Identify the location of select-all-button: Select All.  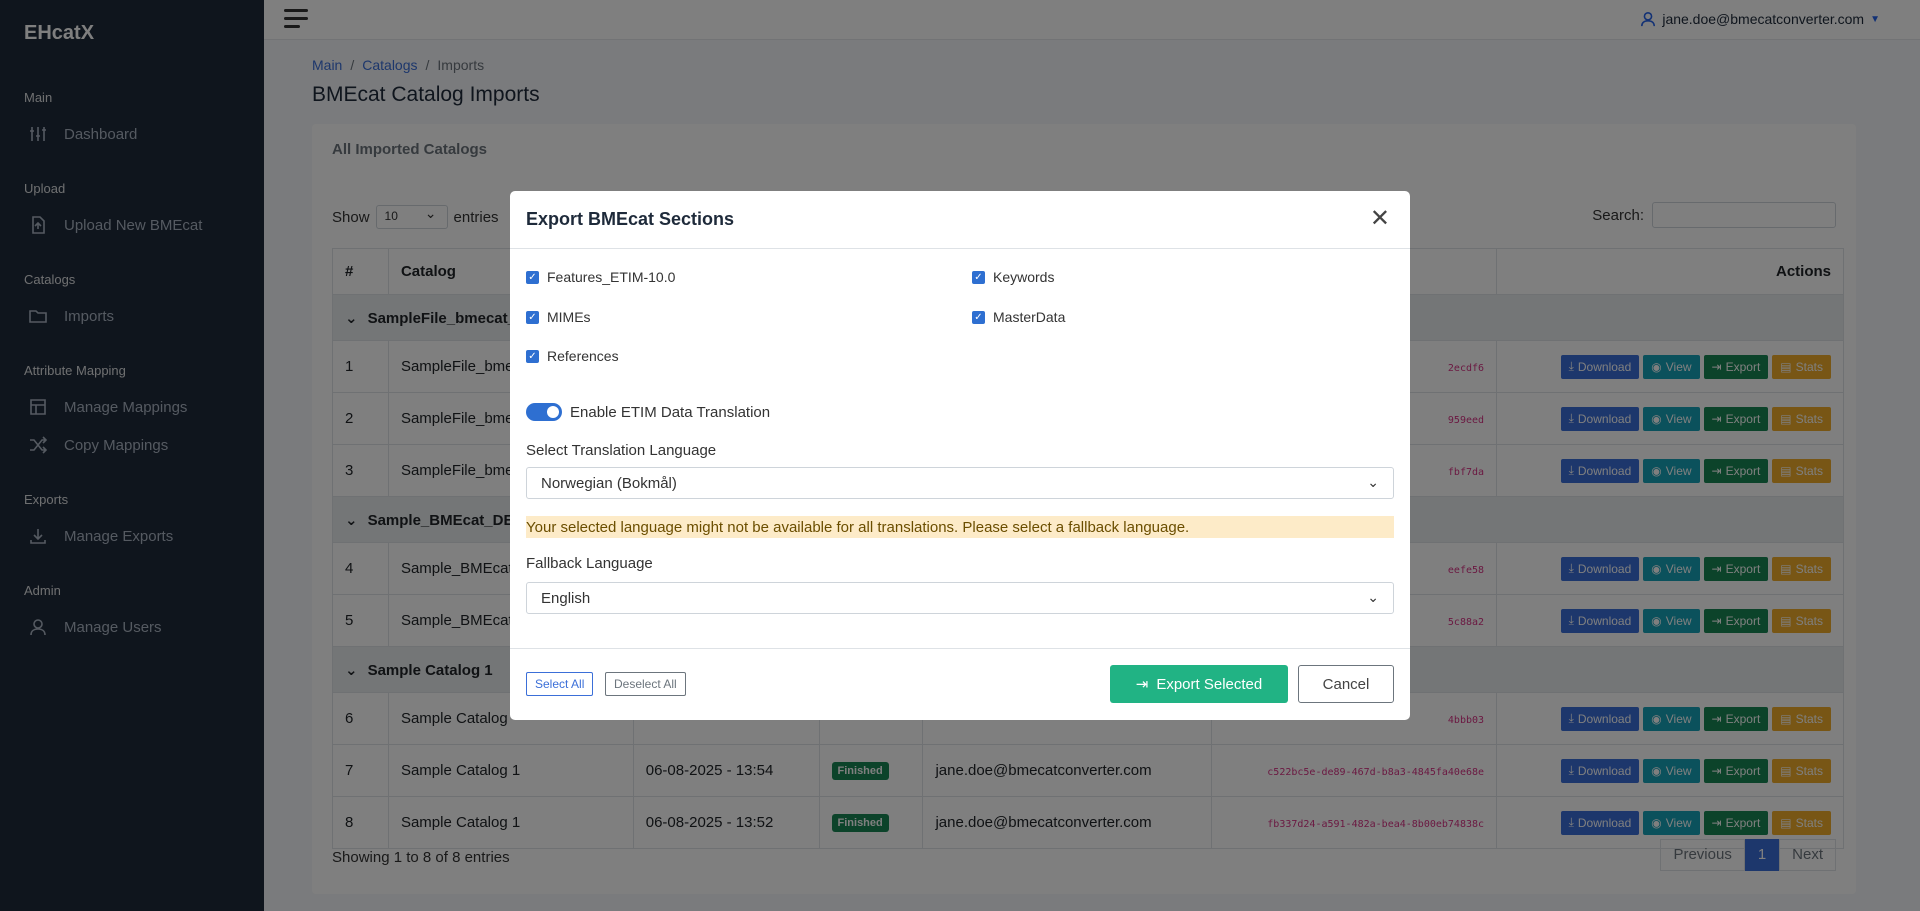
(560, 684).